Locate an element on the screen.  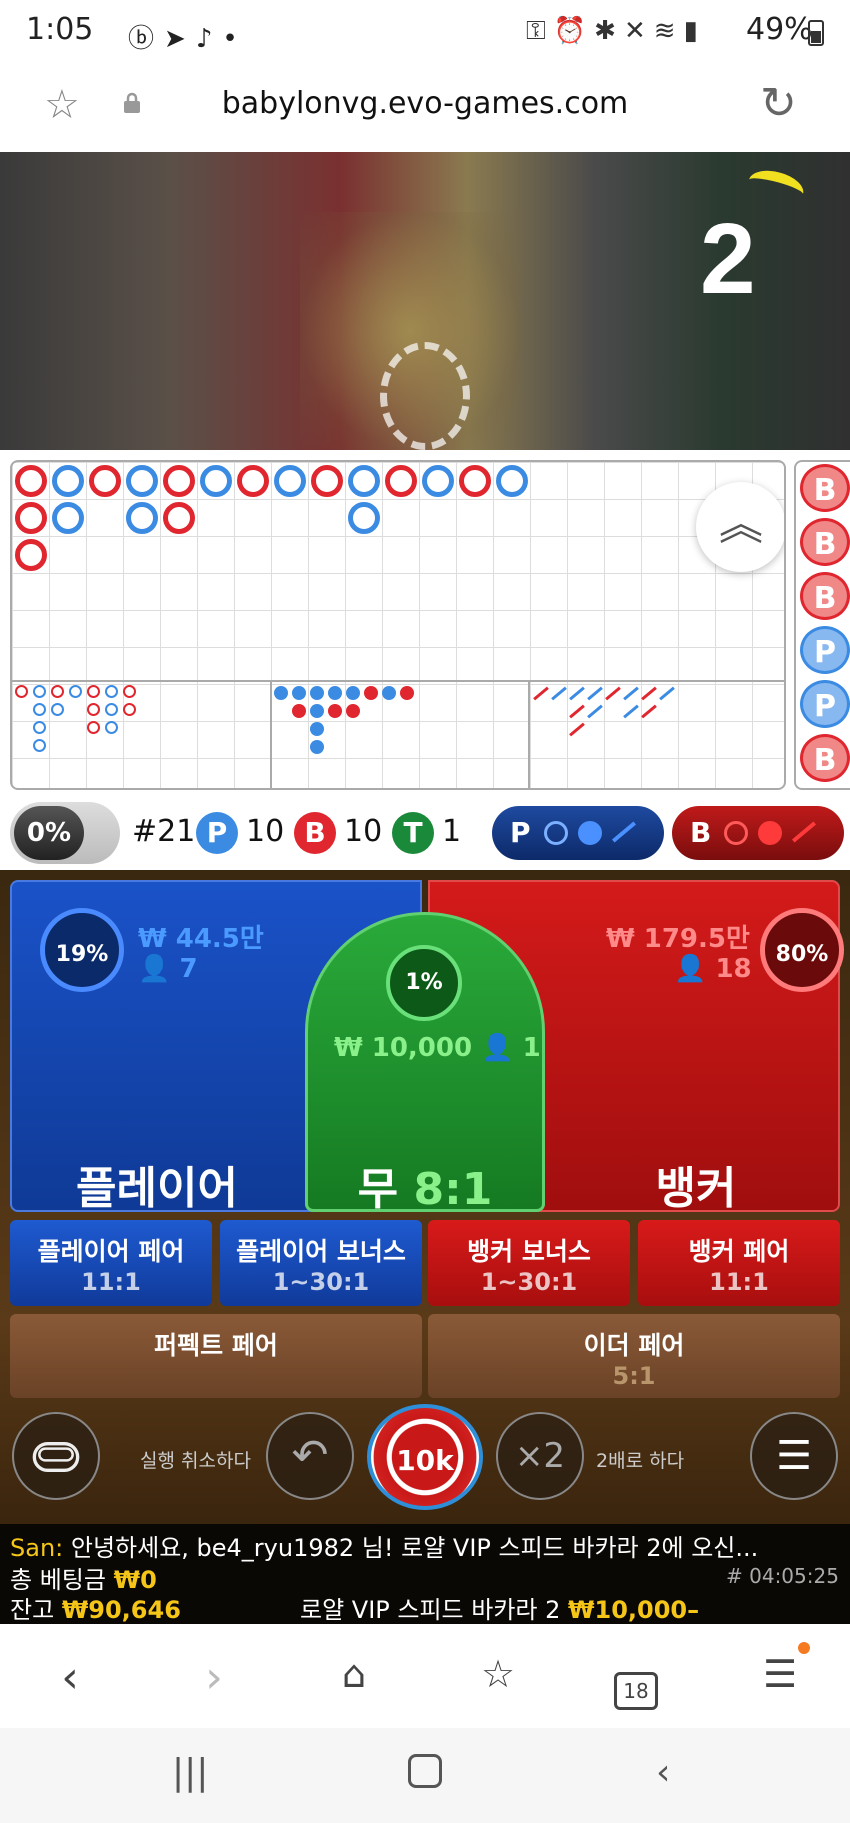
player-ask-label: P is located at coordinates (520, 832).